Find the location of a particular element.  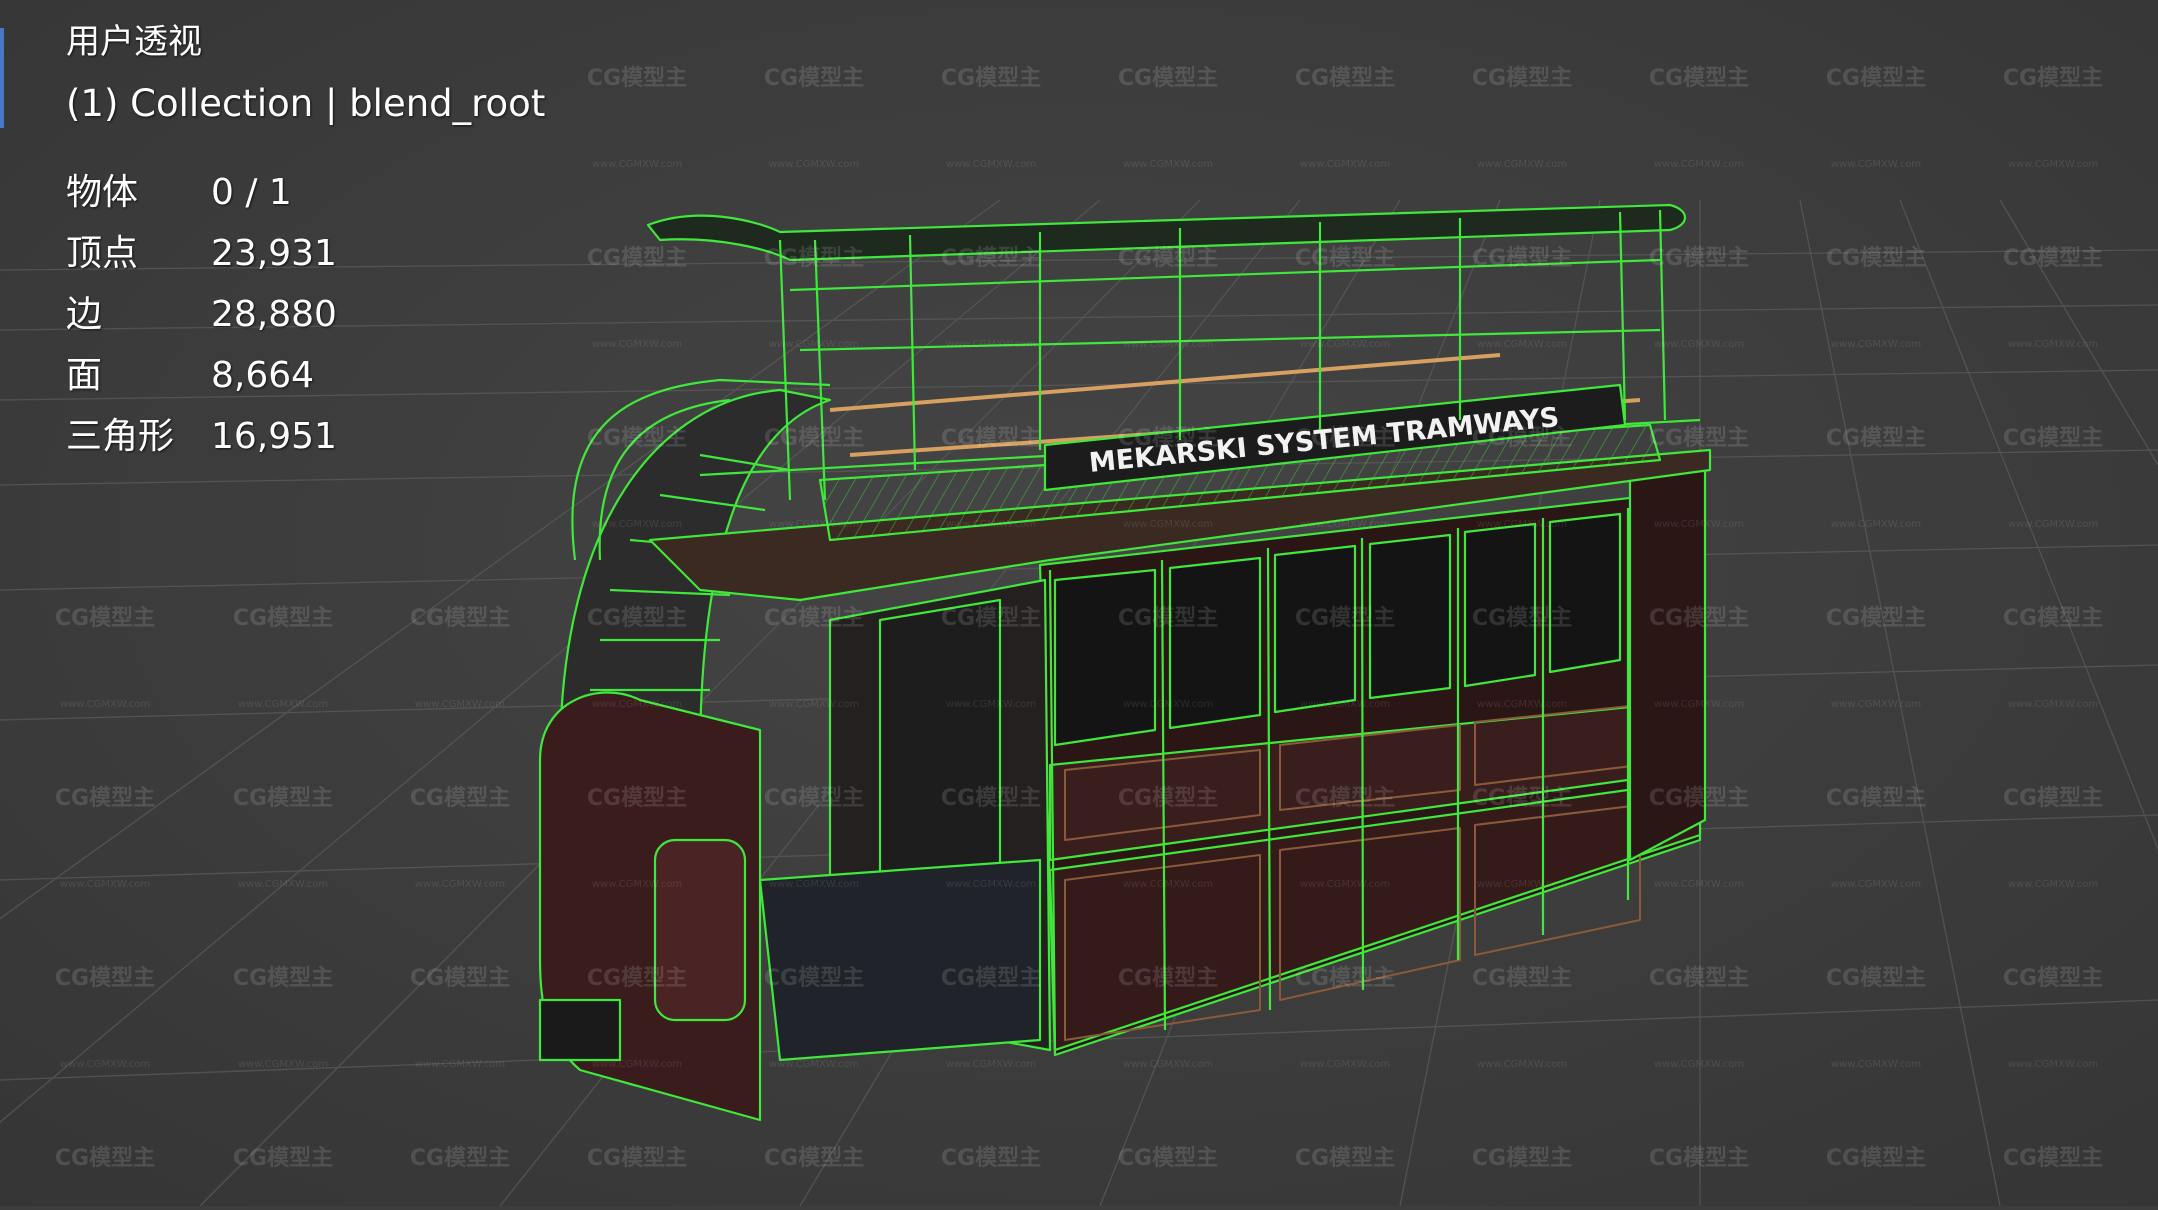

rear-dash-panel is located at coordinates (700, 930).